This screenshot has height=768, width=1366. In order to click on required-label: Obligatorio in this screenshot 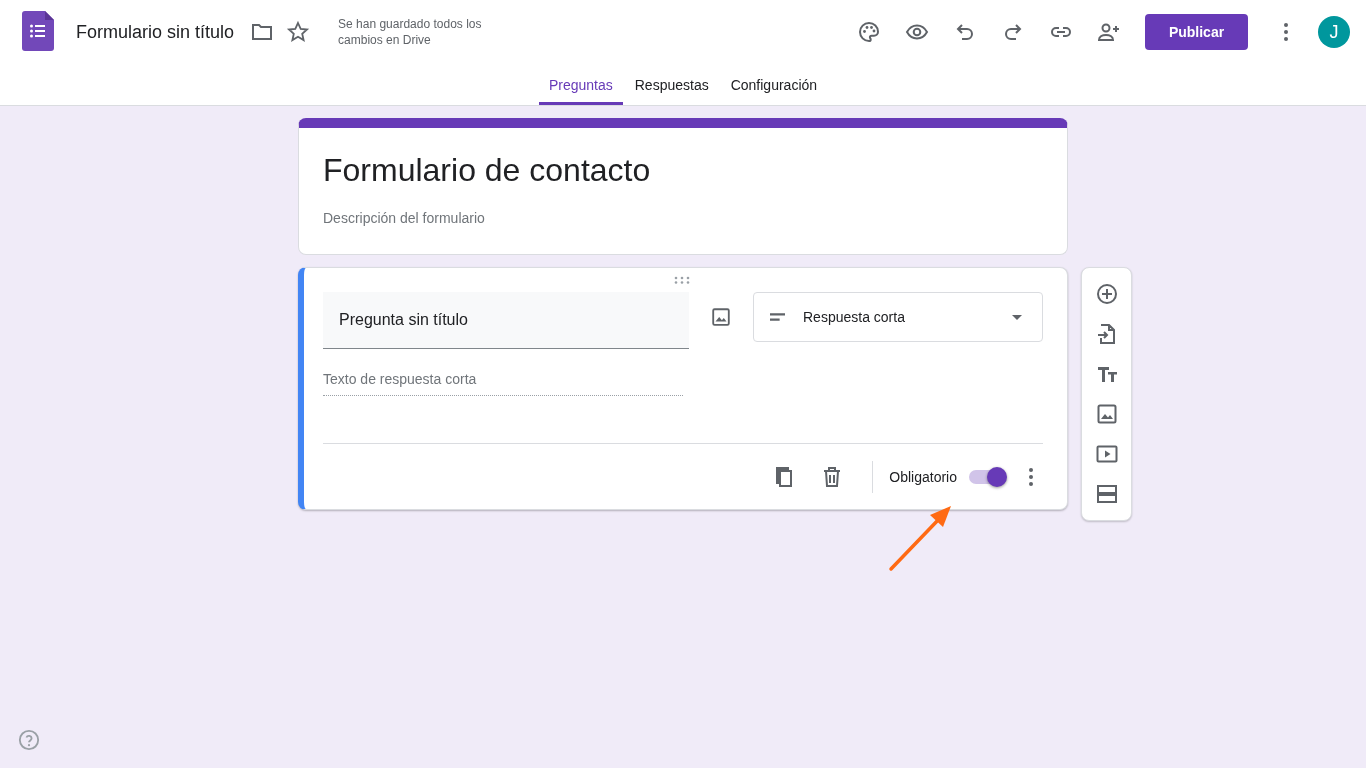, I will do `click(923, 476)`.